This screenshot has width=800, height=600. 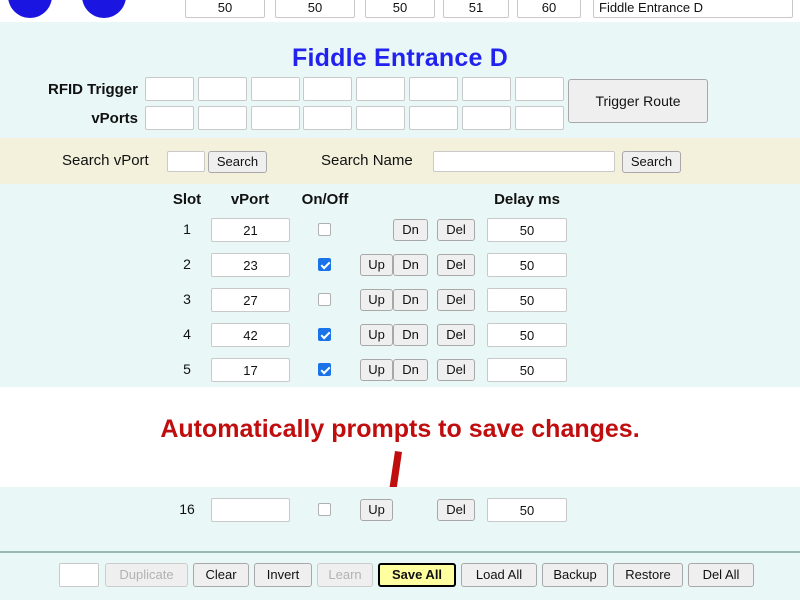 What do you see at coordinates (400, 519) in the screenshot?
I see `last-slot-row-band` at bounding box center [400, 519].